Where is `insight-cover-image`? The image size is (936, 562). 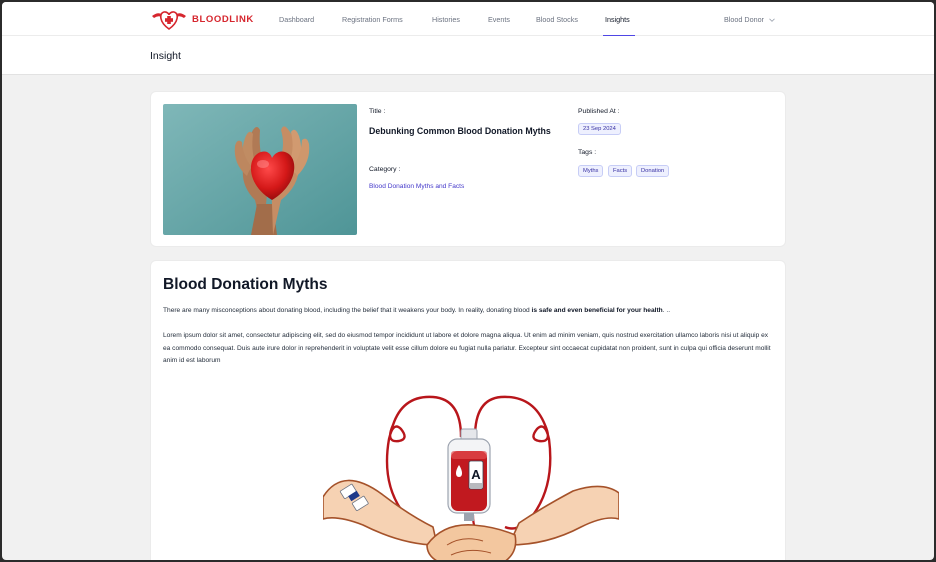 insight-cover-image is located at coordinates (260, 169).